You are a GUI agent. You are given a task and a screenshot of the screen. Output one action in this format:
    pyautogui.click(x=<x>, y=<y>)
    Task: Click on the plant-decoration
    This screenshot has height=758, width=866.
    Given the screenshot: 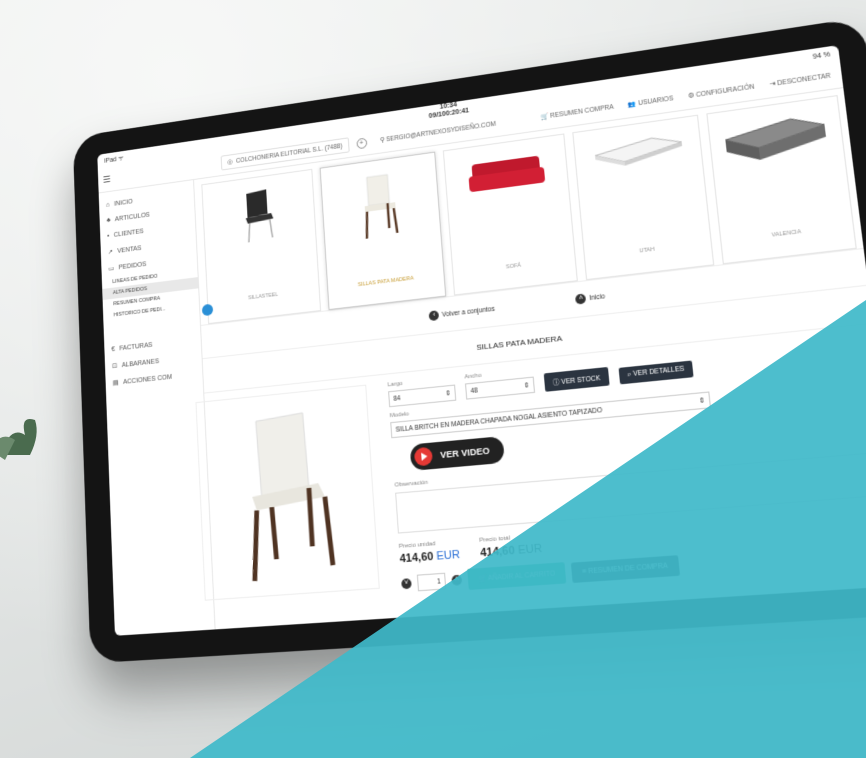 What is the action you would take?
    pyautogui.click(x=18, y=439)
    